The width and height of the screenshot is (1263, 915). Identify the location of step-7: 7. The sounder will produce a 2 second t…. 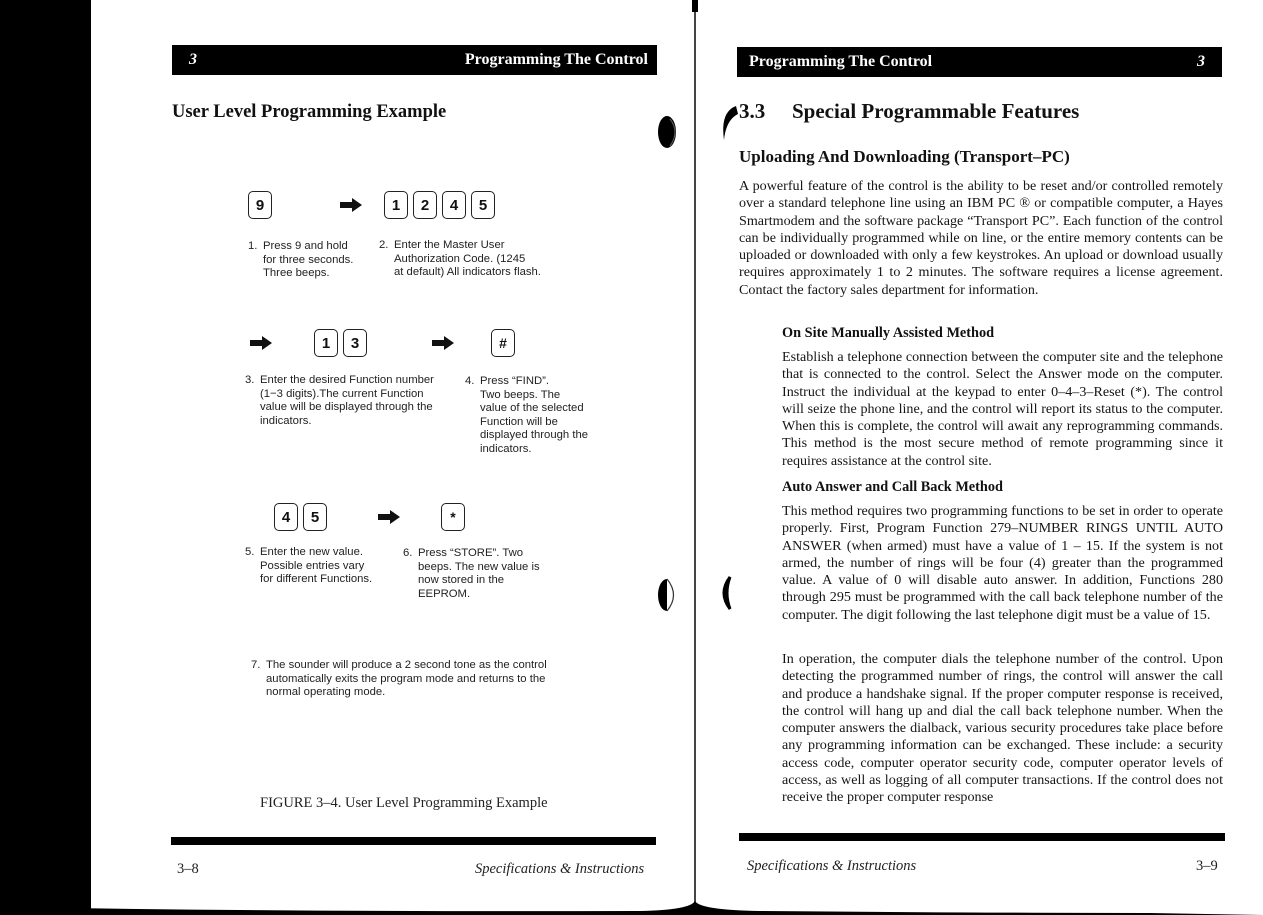
(399, 679).